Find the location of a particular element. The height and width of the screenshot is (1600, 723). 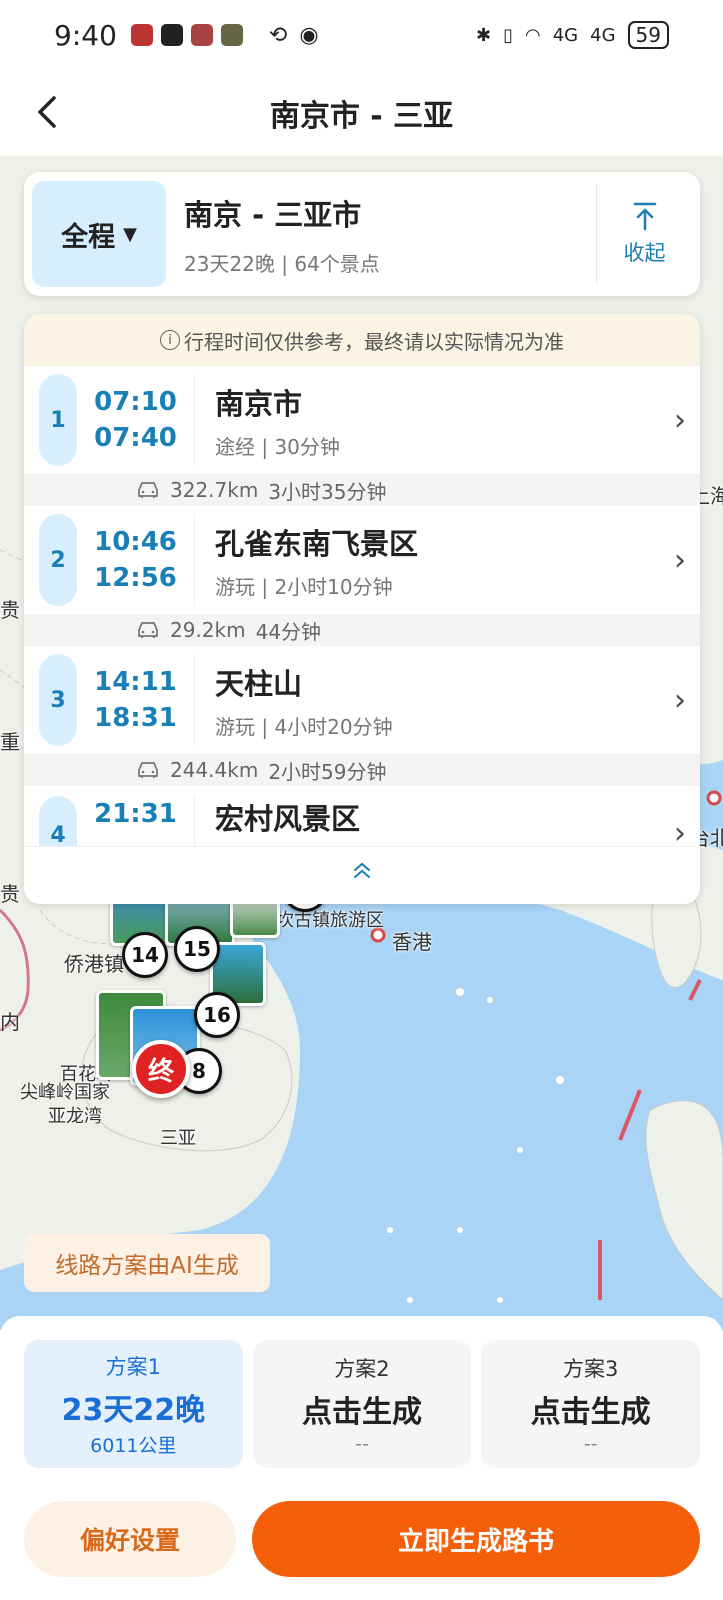

itinerary-stop: 1 07:10 07:40 南京市 途经 | 30分钟 › is located at coordinates (362, 420).